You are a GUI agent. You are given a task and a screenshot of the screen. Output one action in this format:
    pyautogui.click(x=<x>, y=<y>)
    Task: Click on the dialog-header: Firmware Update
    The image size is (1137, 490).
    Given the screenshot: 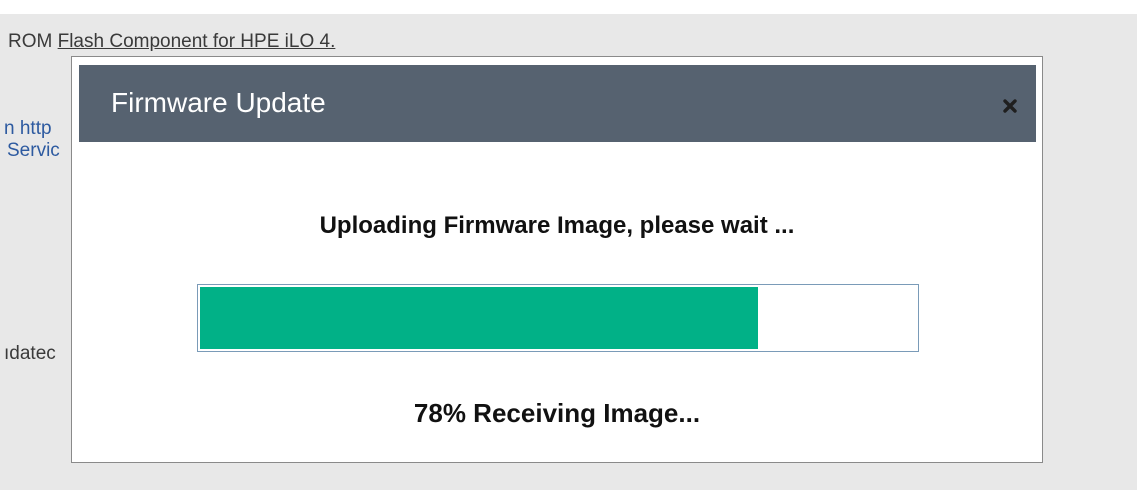 What is the action you would take?
    pyautogui.click(x=557, y=103)
    